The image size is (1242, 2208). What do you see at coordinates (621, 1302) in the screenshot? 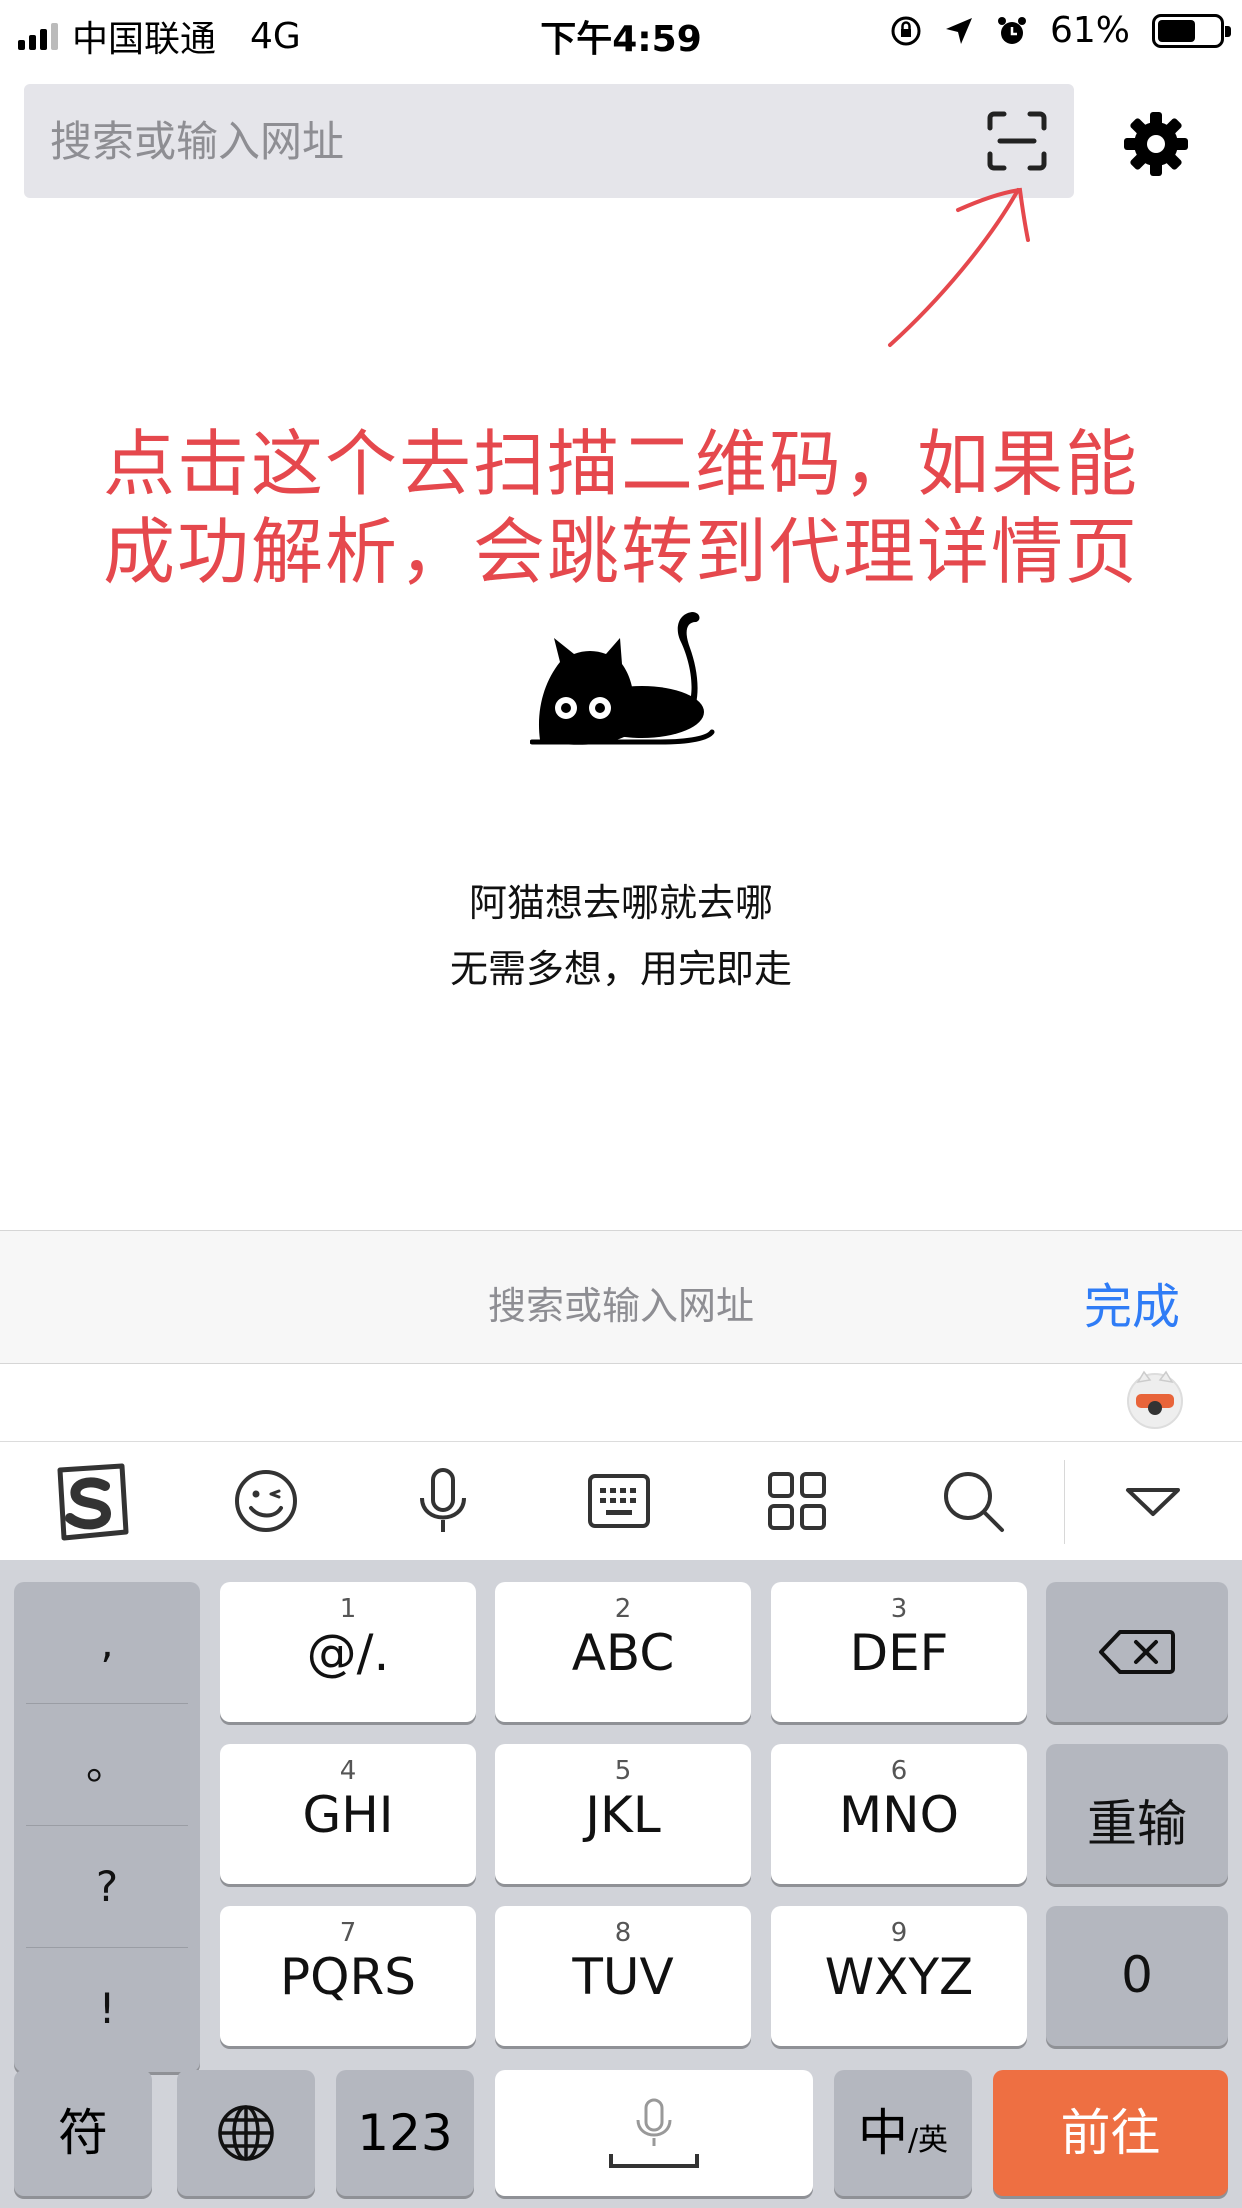
I see `accessory-input-preview: 搜索或输入网址` at bounding box center [621, 1302].